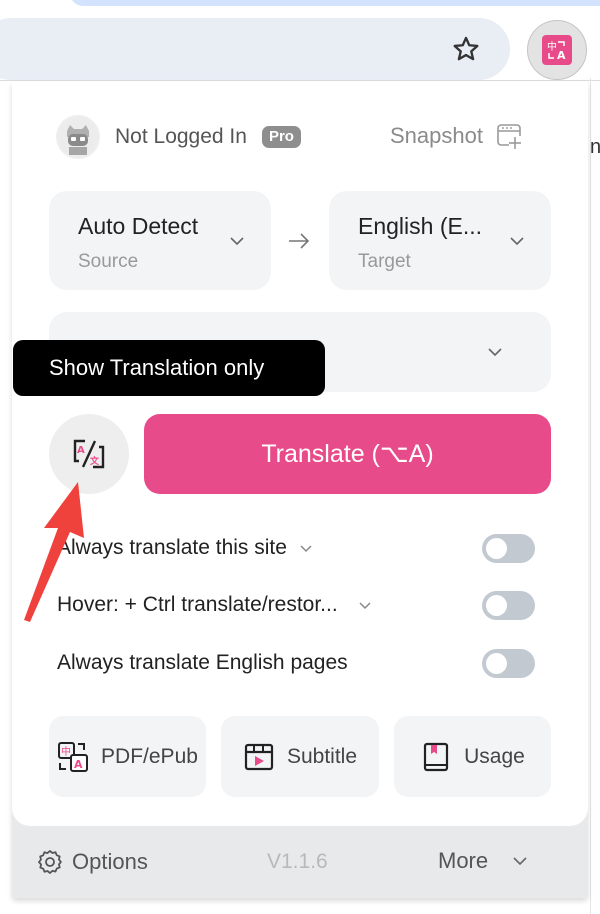  I want to click on toggle-hover-translate, so click(508, 605).